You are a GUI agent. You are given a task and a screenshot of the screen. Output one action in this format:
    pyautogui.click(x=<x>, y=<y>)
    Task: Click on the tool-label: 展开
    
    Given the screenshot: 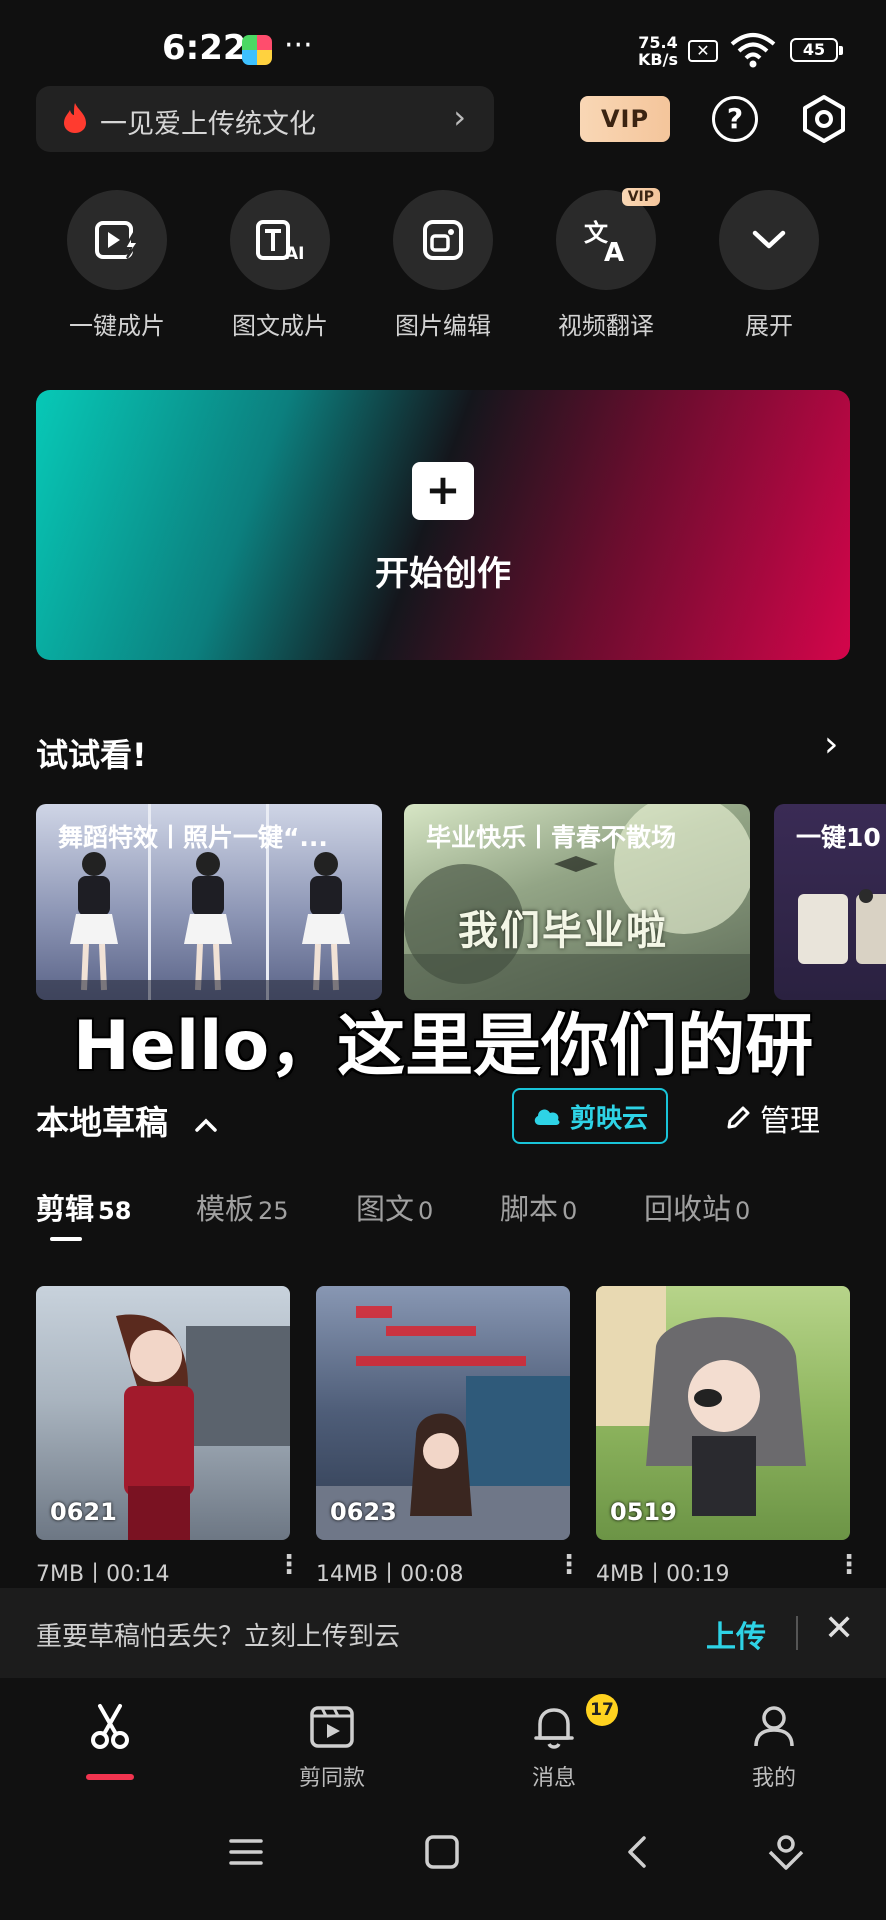 What is the action you would take?
    pyautogui.click(x=769, y=326)
    